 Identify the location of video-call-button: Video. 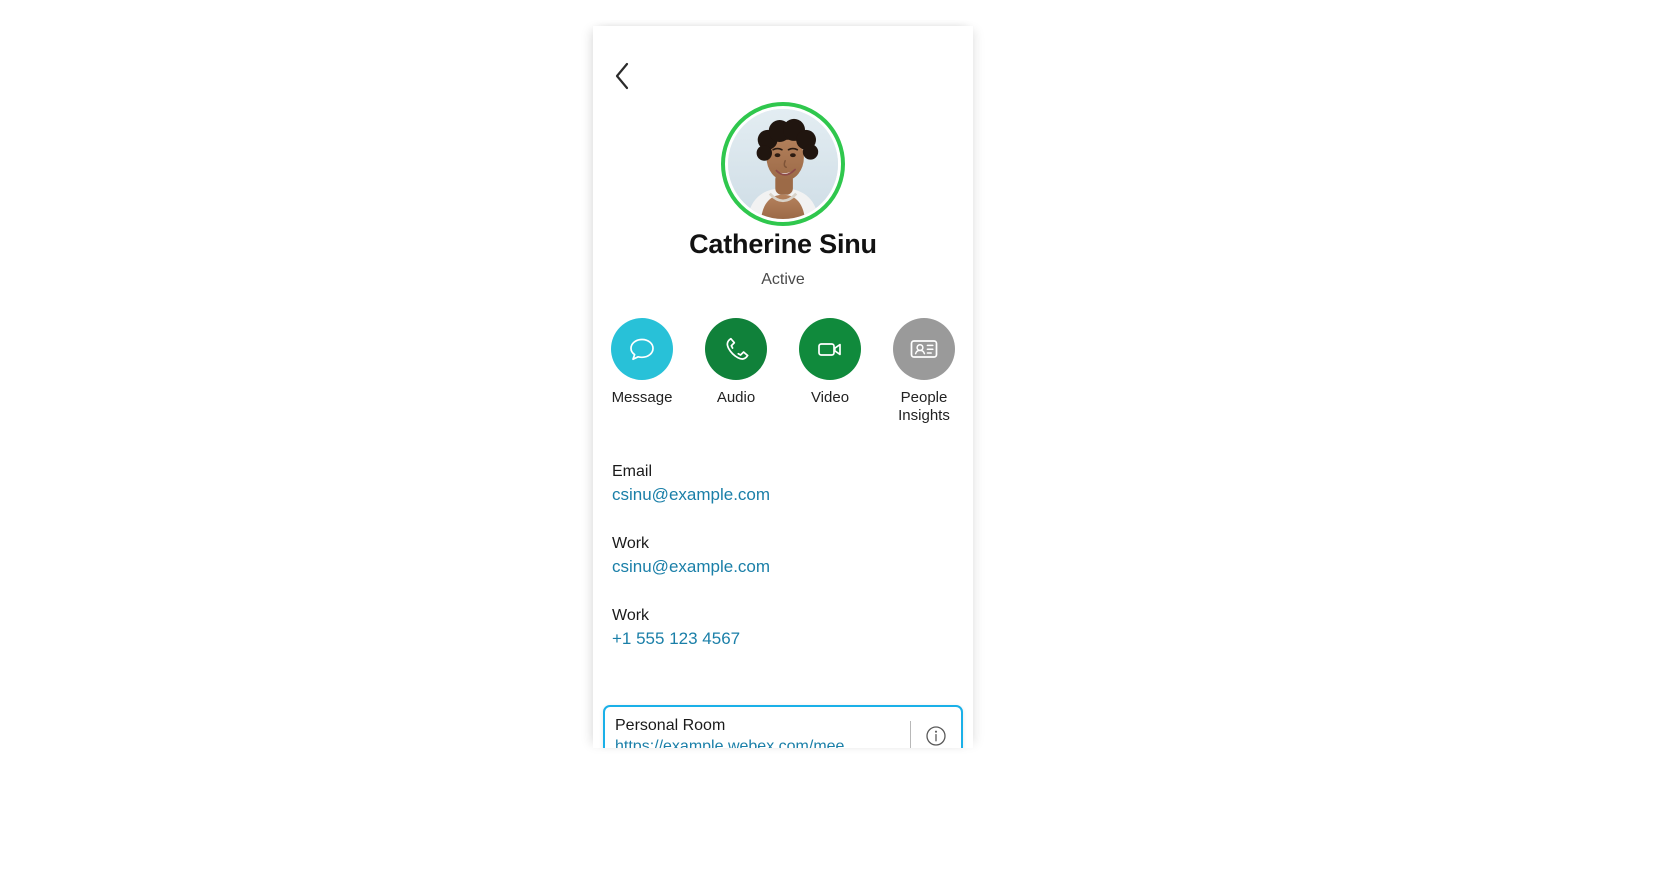
(830, 371).